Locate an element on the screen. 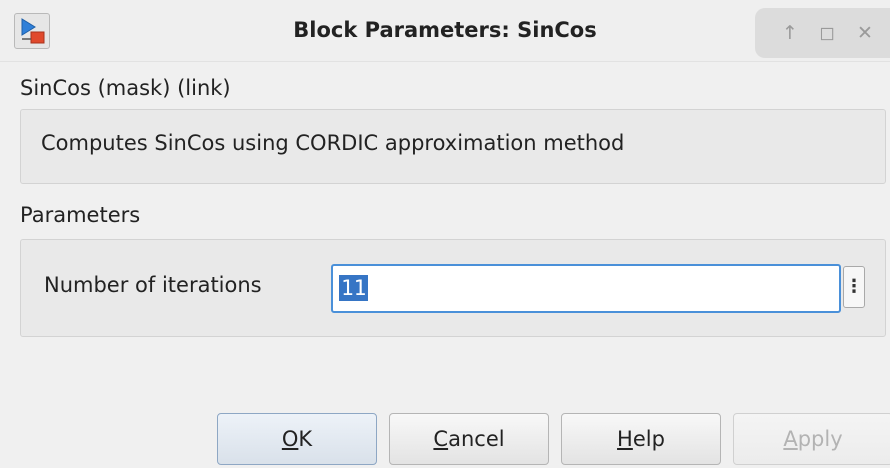 The width and height of the screenshot is (890, 468). cancel-button: Cancel is located at coordinates (469, 439).